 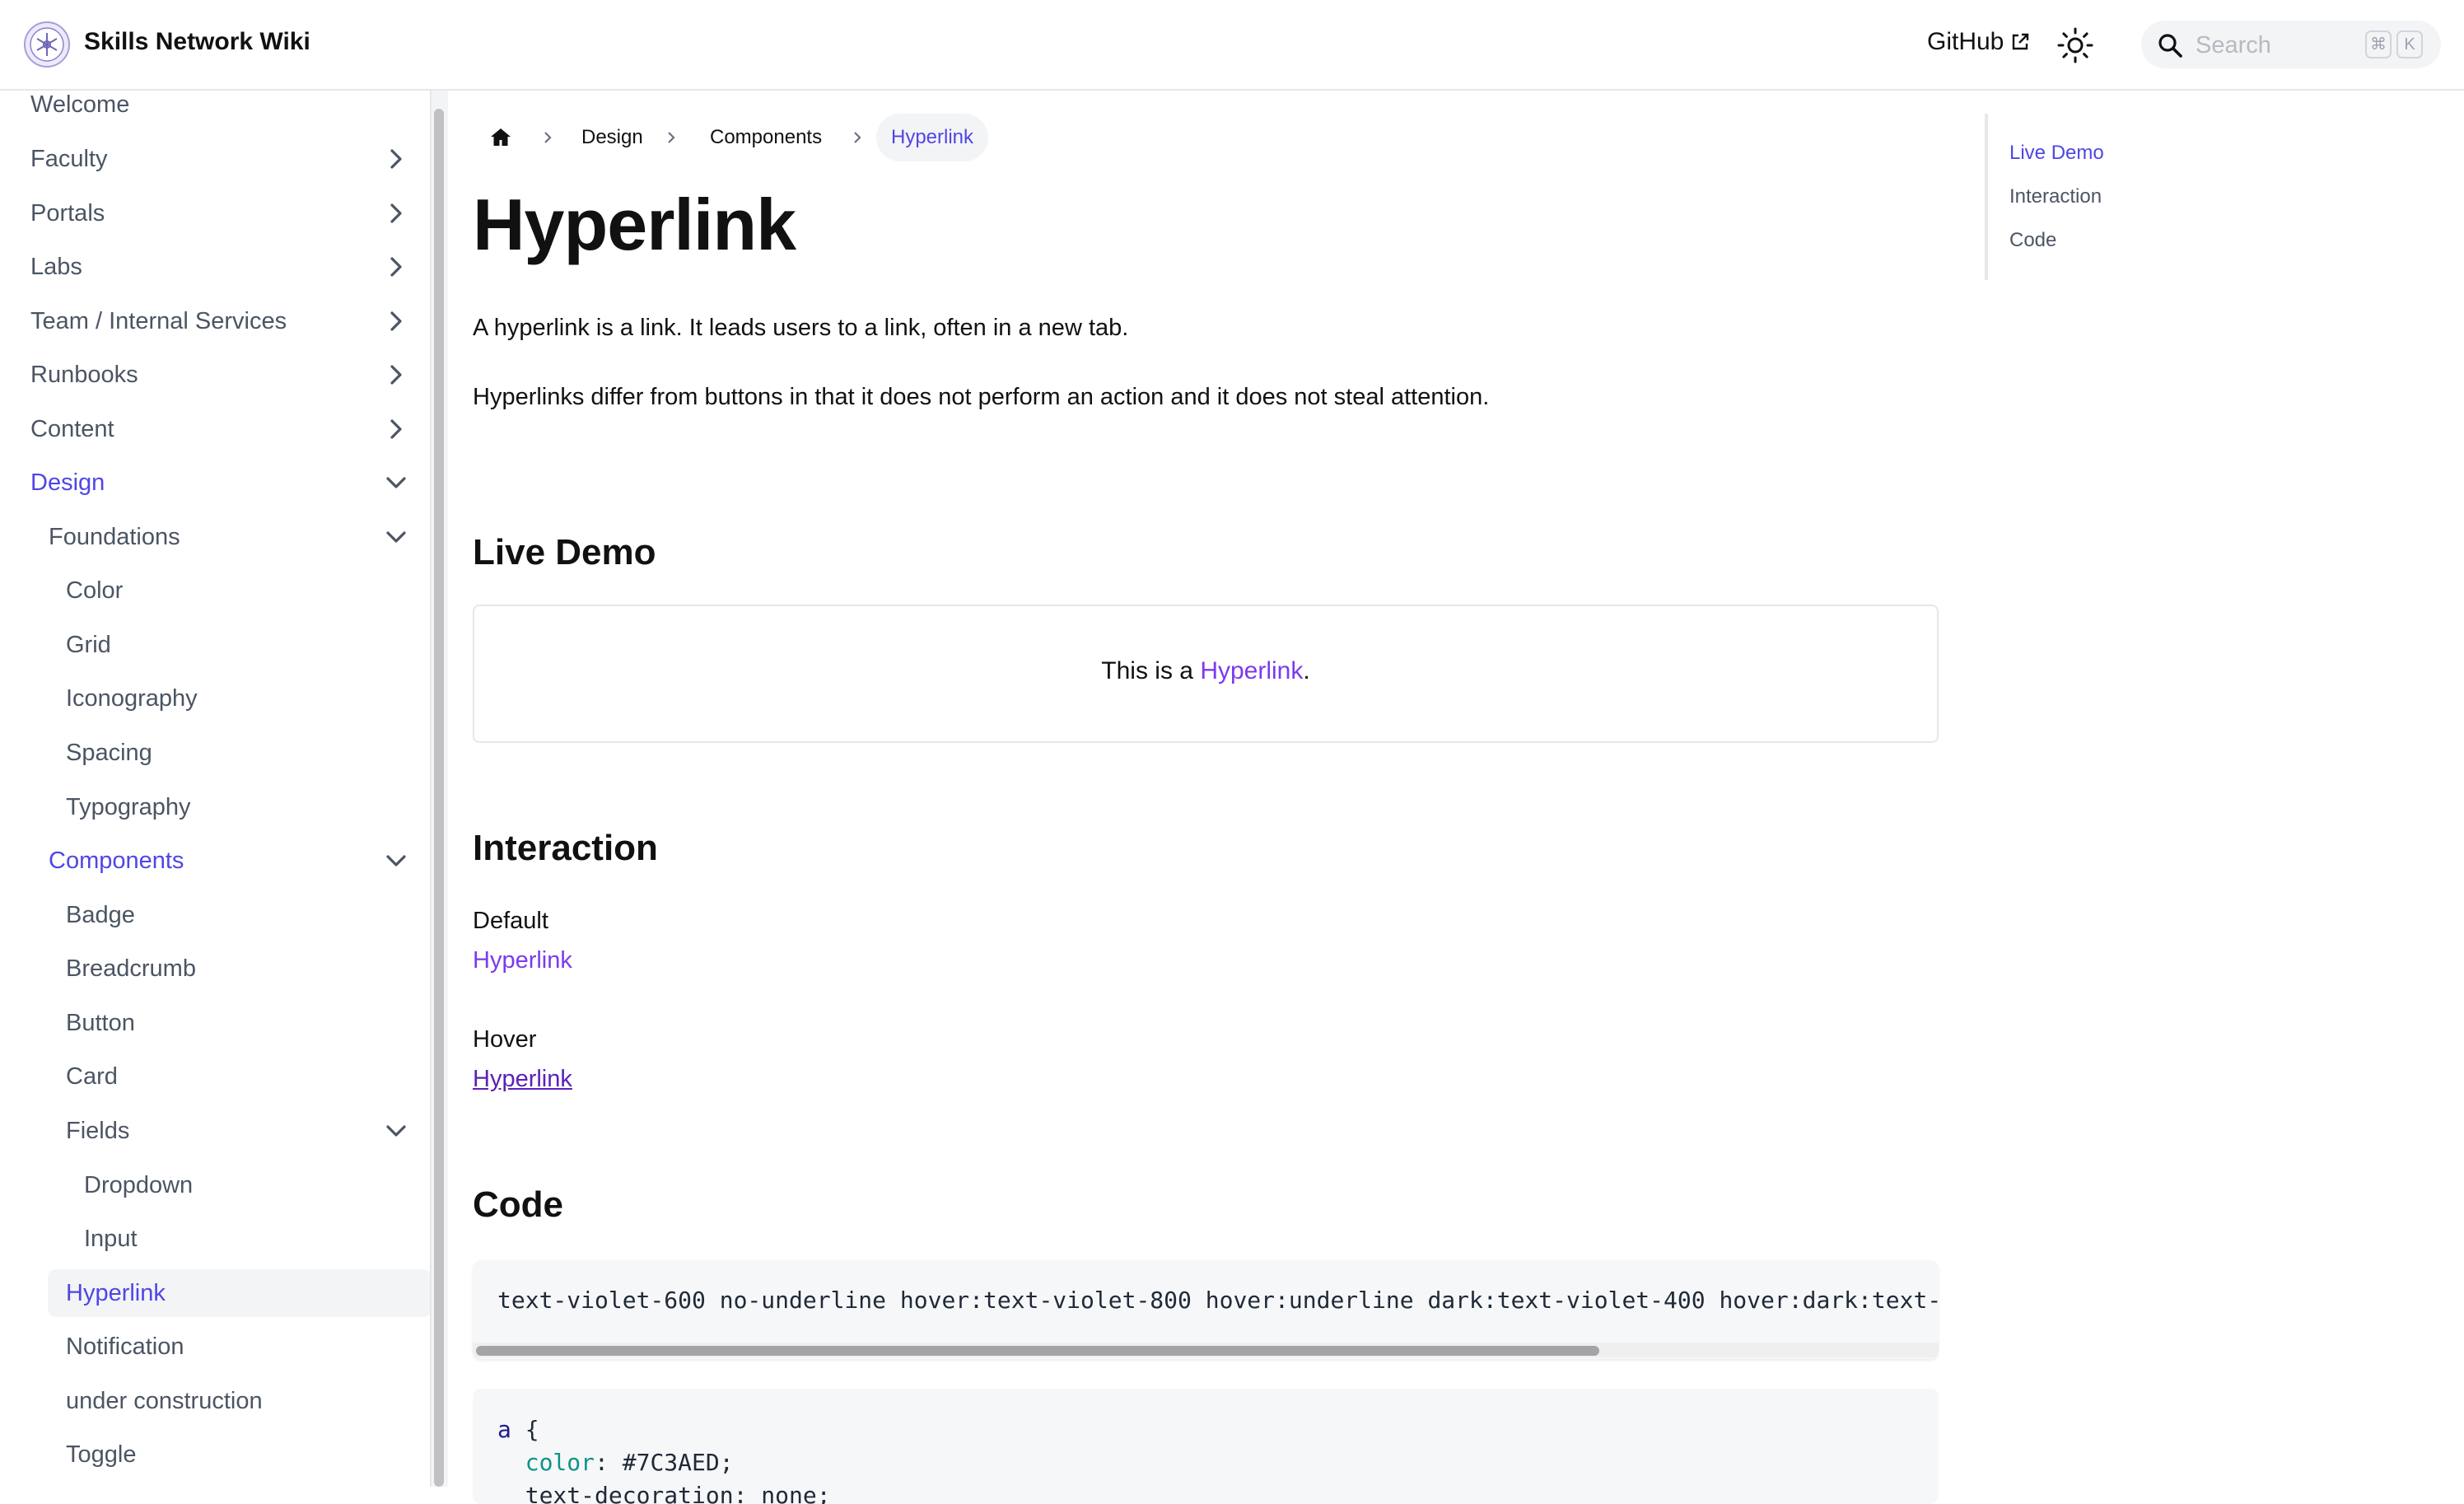 I want to click on sidebar-item-badge: Badge, so click(x=216, y=915).